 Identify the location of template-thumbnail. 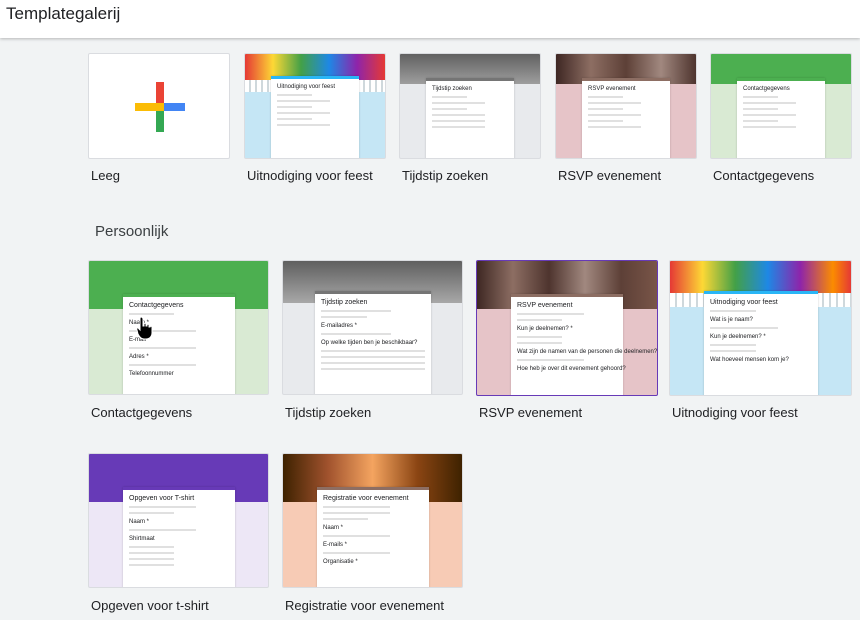
(159, 106).